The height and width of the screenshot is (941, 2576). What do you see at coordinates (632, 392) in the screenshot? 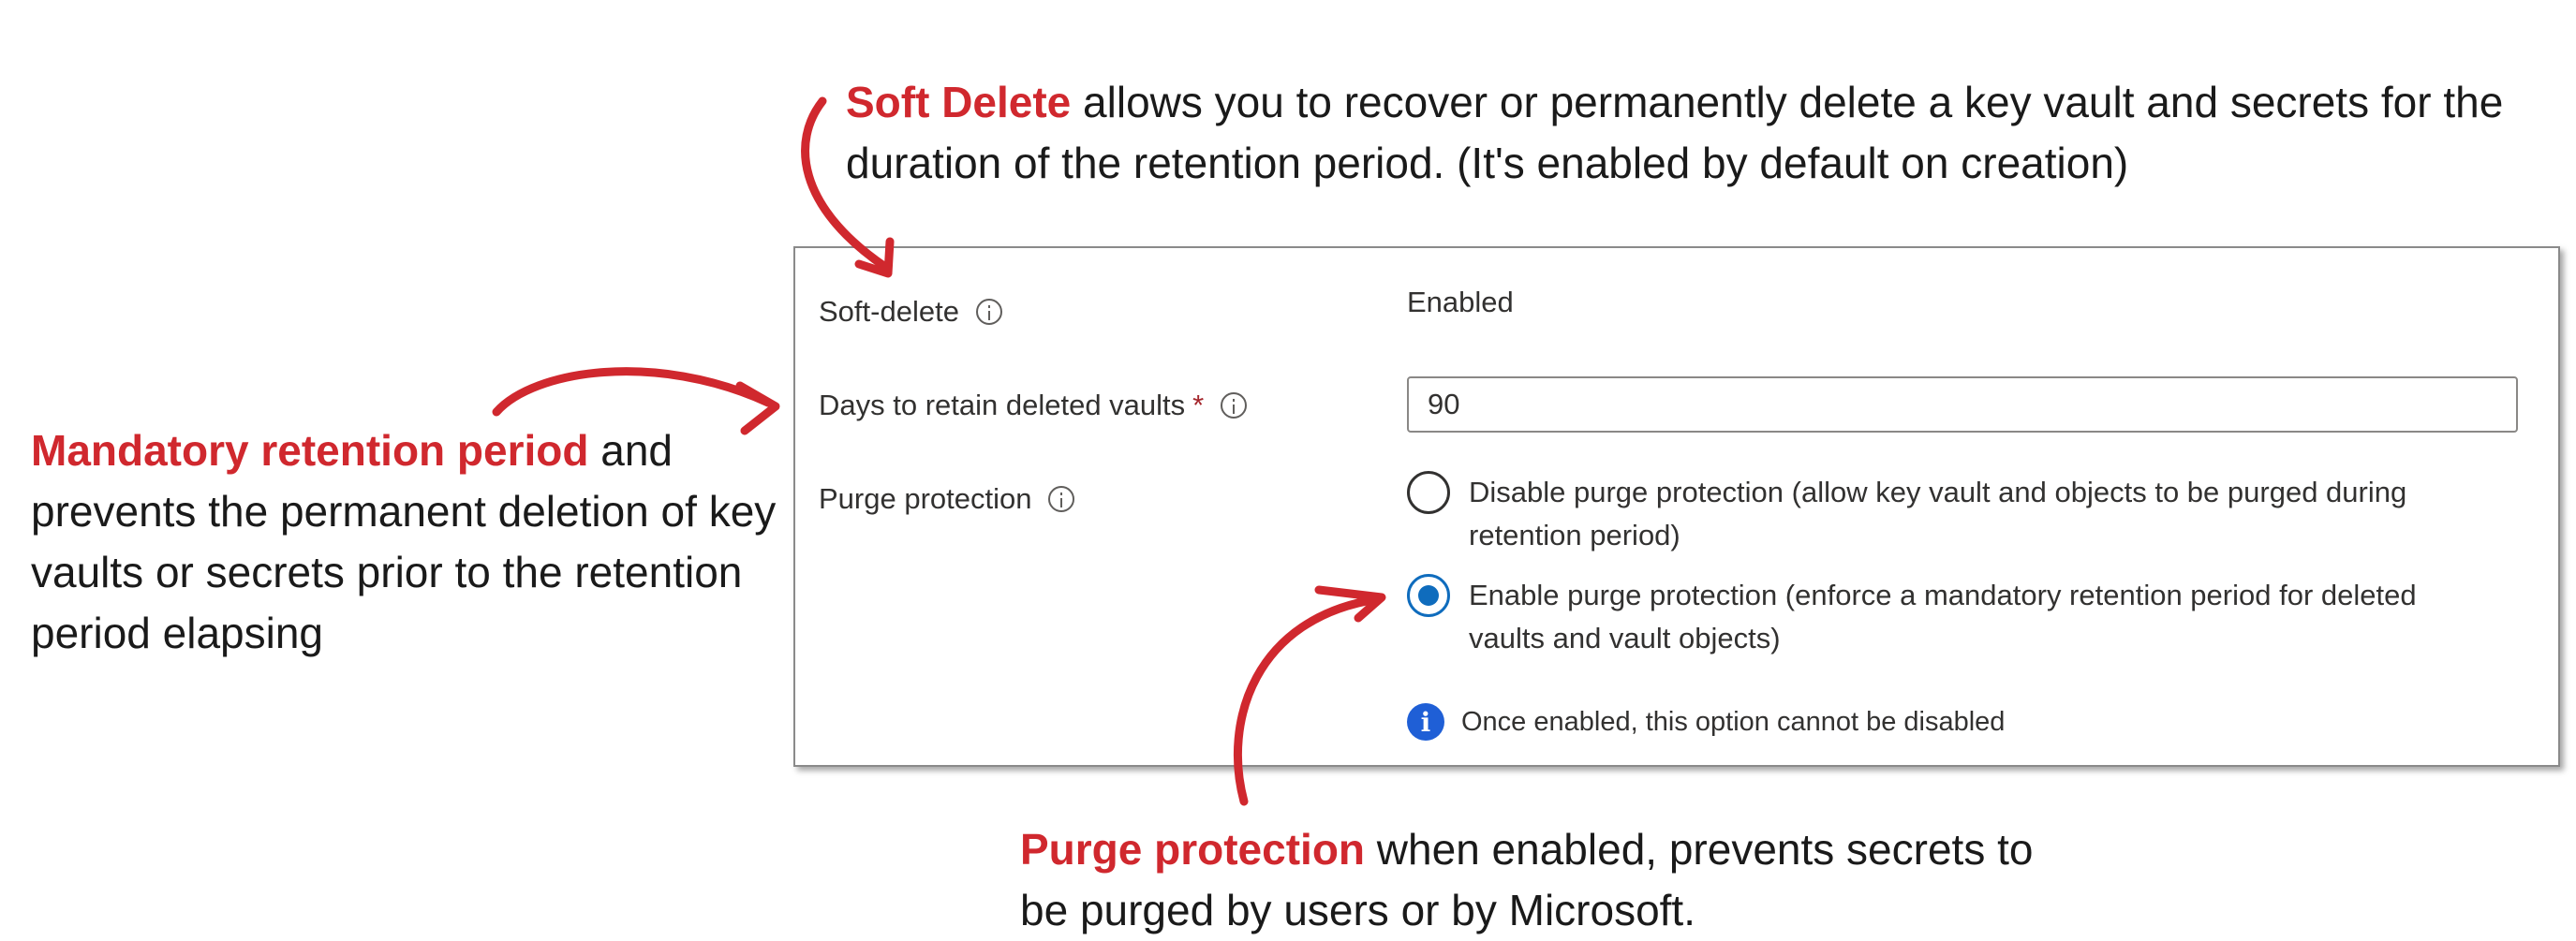
I see `mandatory-arrow` at bounding box center [632, 392].